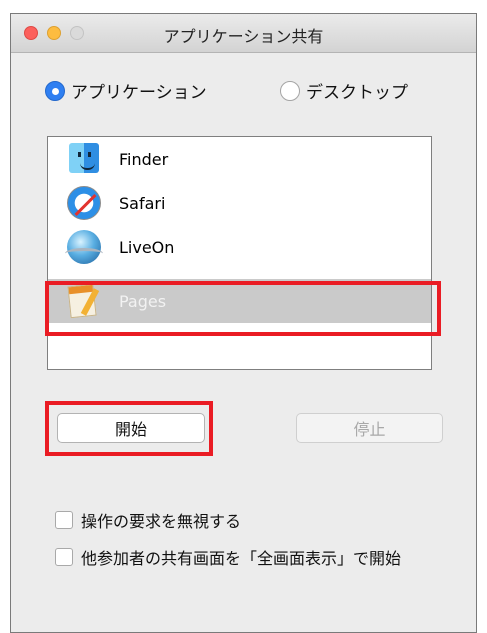 This screenshot has width=487, height=633. Describe the element at coordinates (147, 247) in the screenshot. I see `app-name: LiveOn` at that location.